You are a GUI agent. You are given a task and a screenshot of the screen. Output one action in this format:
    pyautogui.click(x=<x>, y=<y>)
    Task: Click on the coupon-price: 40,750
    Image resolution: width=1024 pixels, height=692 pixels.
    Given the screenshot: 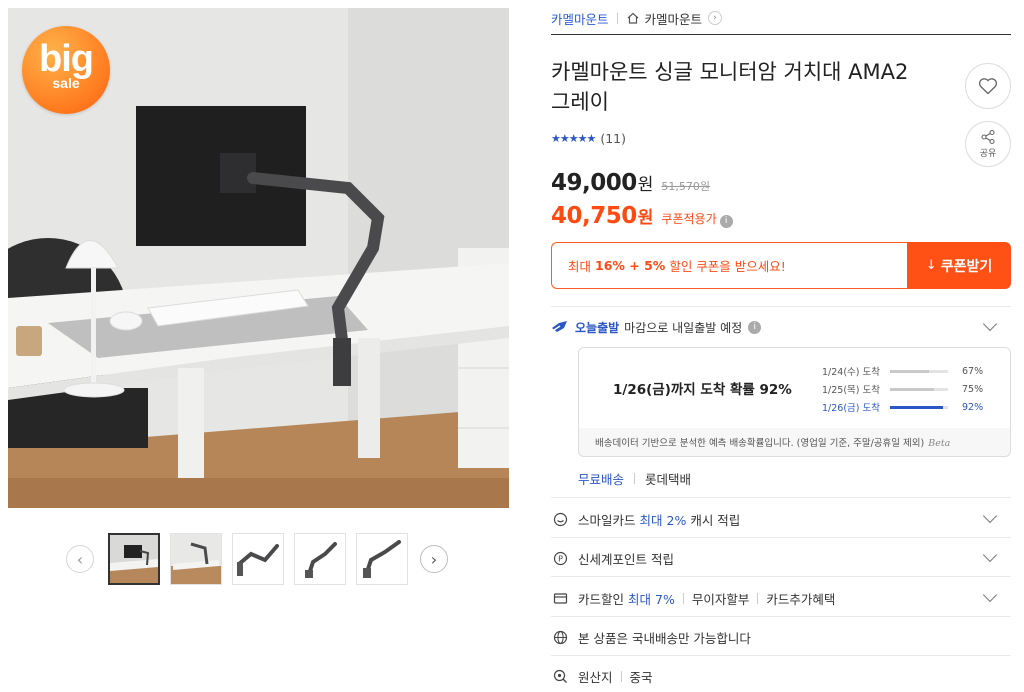 What is the action you would take?
    pyautogui.click(x=594, y=216)
    